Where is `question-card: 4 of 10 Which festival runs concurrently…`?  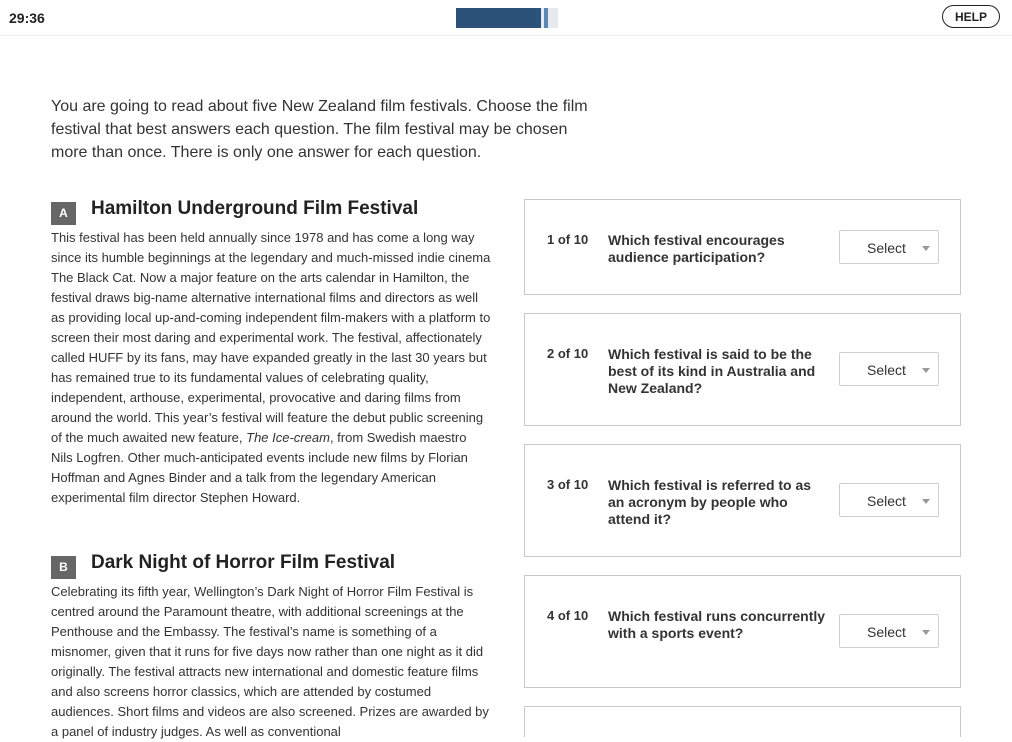
question-card: 4 of 10 Which festival runs concurrently… is located at coordinates (742, 631).